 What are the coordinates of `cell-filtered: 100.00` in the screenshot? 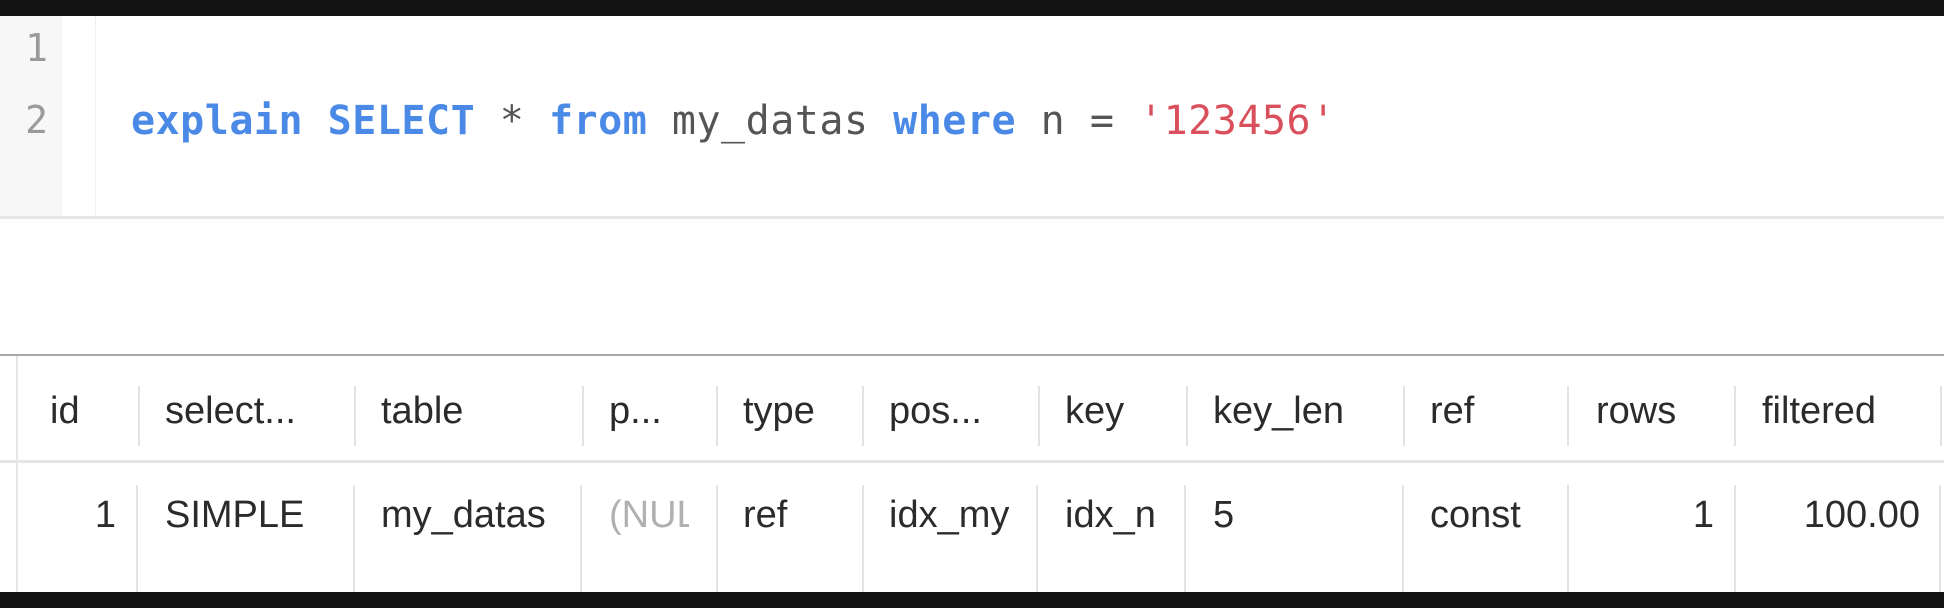 It's located at (1830, 515).